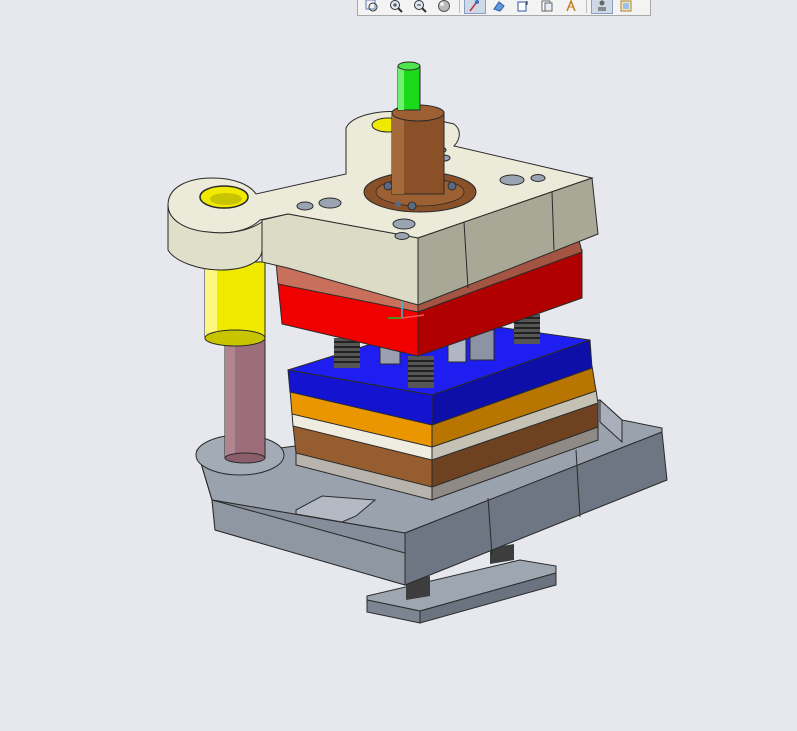  Describe the element at coordinates (523, 7) in the screenshot. I see `orient-icon` at that location.